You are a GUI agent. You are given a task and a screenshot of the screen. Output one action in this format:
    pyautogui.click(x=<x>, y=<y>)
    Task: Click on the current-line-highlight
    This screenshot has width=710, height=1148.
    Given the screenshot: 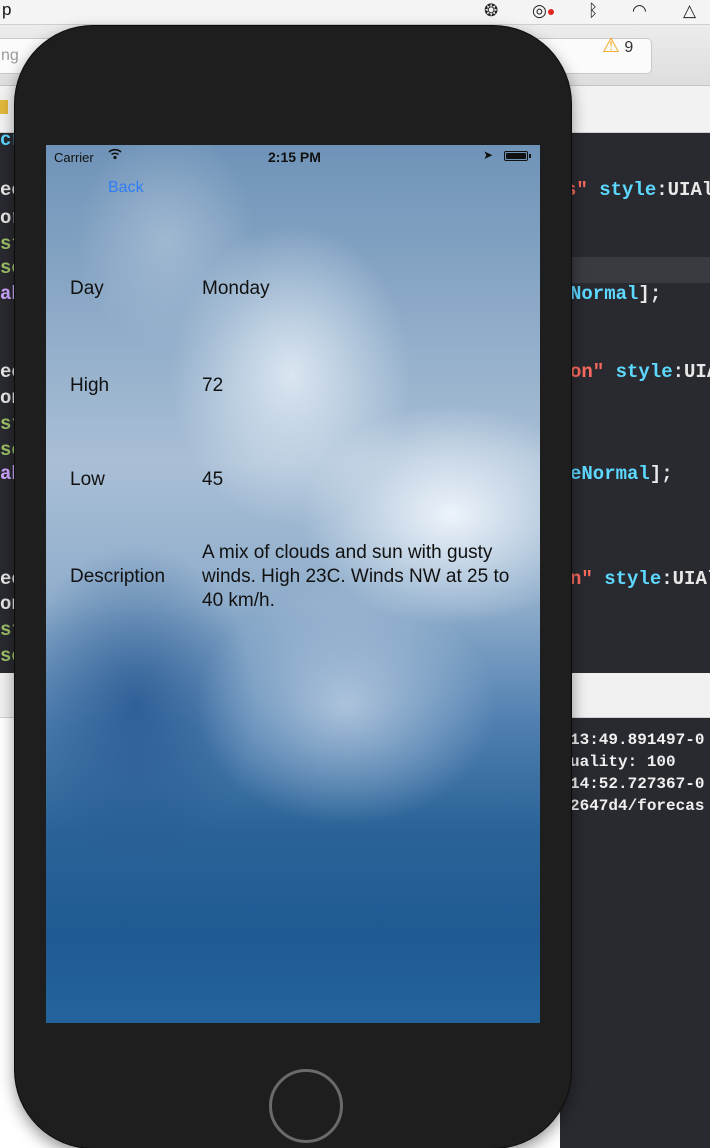 What is the action you would take?
    pyautogui.click(x=635, y=270)
    